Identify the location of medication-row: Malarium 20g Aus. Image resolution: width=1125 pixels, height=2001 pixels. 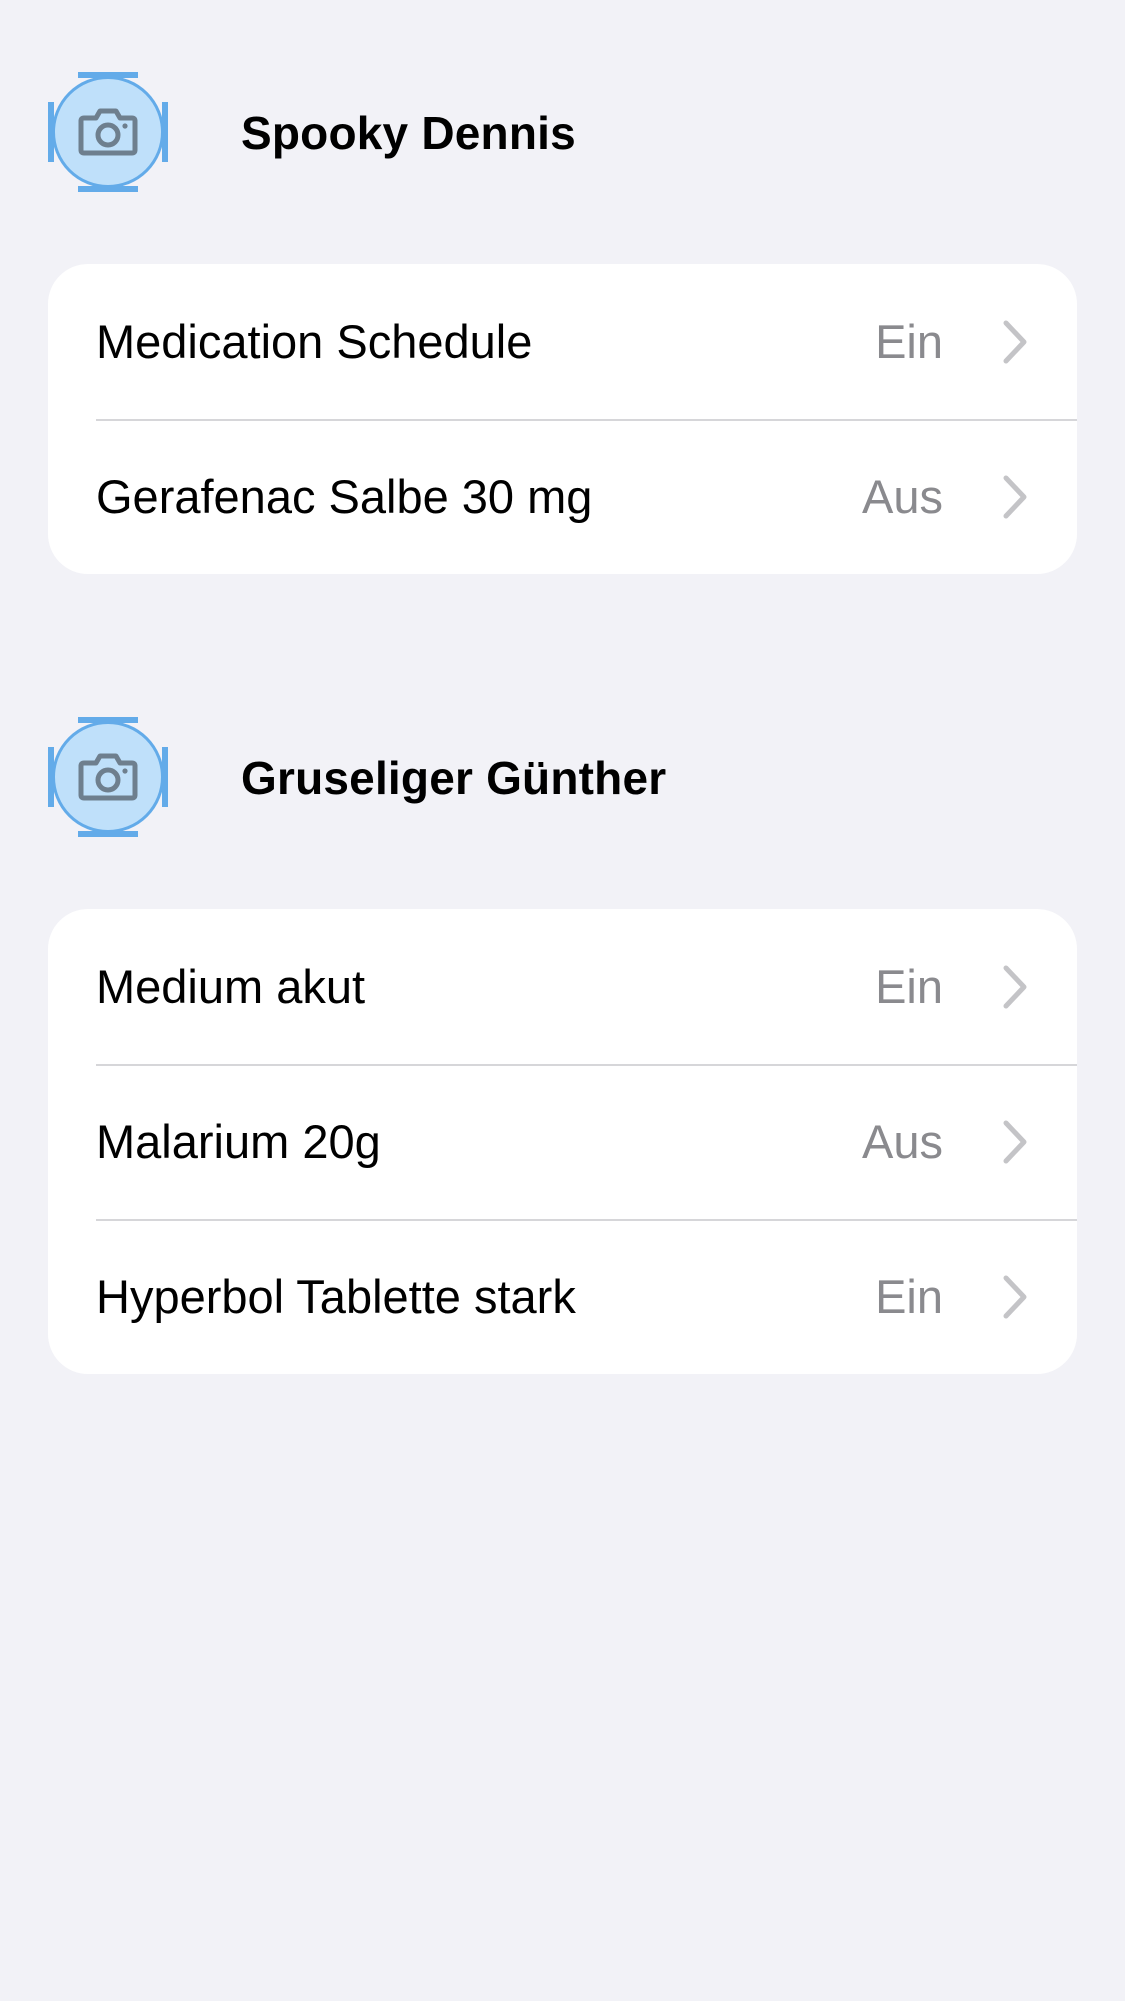
(562, 1141).